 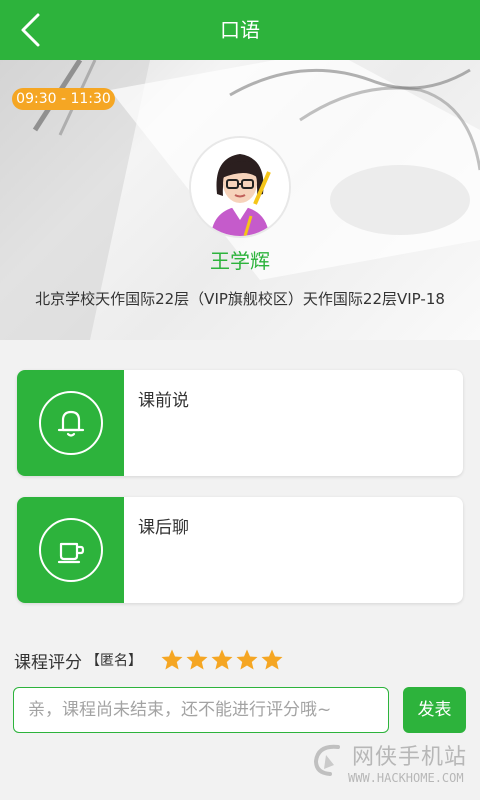 I want to click on cup-icon, so click(x=71, y=550).